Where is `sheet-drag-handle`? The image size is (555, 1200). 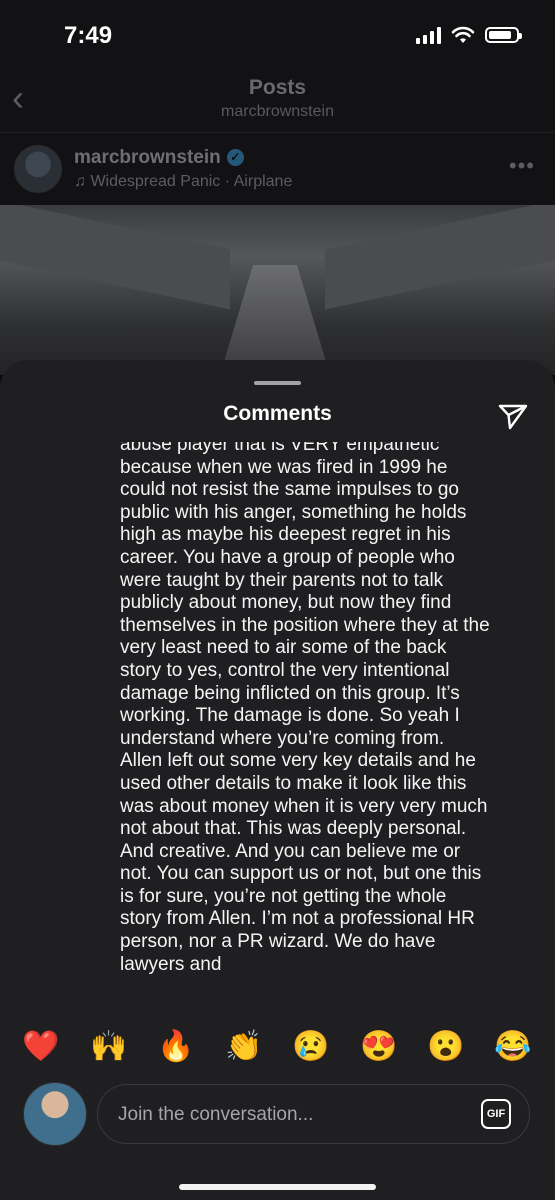 sheet-drag-handle is located at coordinates (277, 383).